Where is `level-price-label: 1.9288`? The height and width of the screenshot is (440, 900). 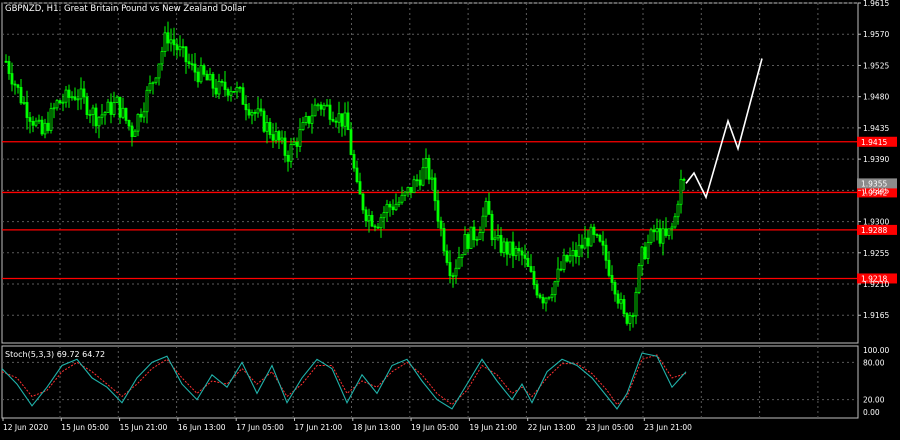 level-price-label: 1.9288 is located at coordinates (874, 230).